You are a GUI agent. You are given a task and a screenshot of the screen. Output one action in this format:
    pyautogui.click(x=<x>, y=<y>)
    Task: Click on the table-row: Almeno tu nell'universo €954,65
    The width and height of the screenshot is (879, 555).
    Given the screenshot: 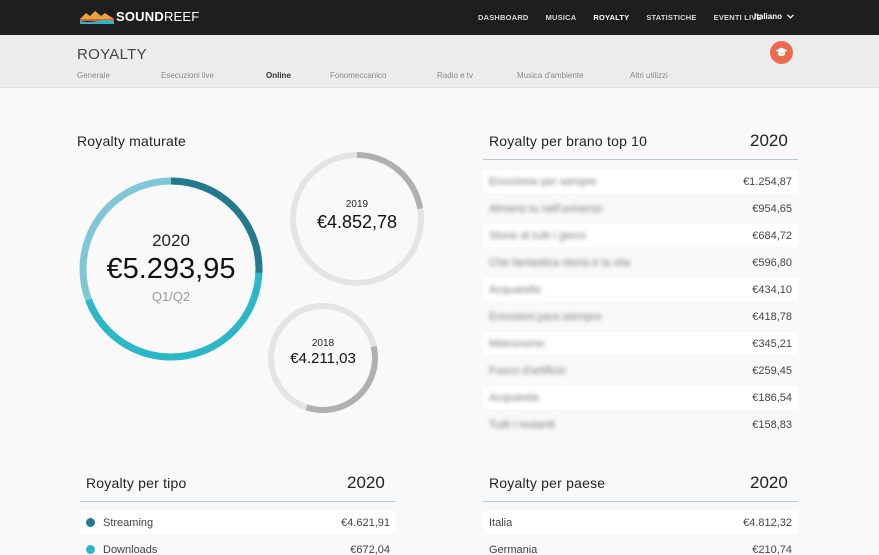 What is the action you would take?
    pyautogui.click(x=640, y=208)
    